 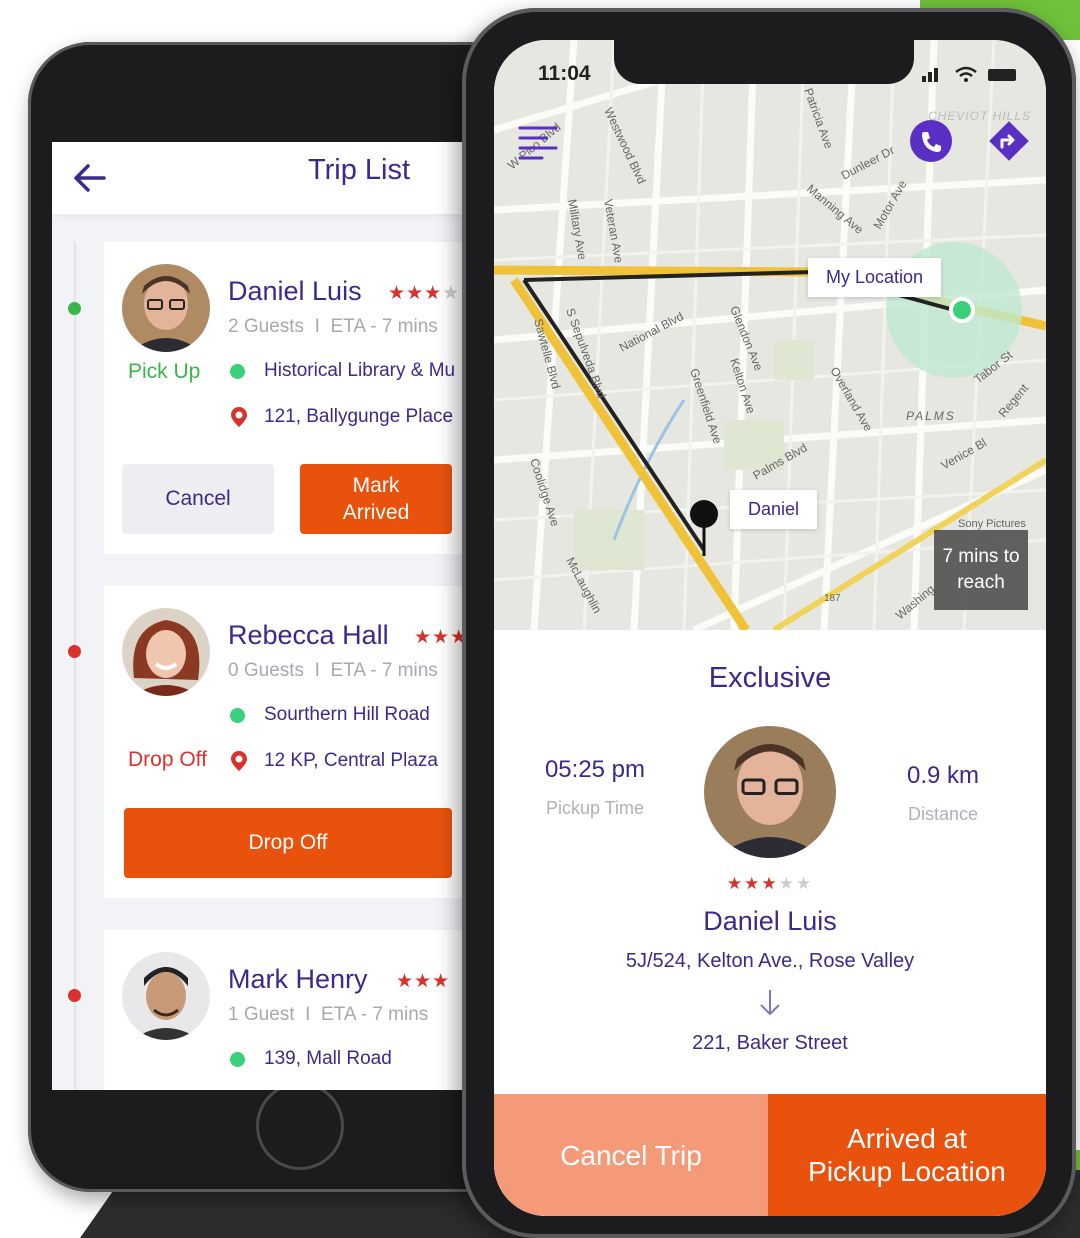 I want to click on street-label: Venice Bl, so click(x=964, y=453).